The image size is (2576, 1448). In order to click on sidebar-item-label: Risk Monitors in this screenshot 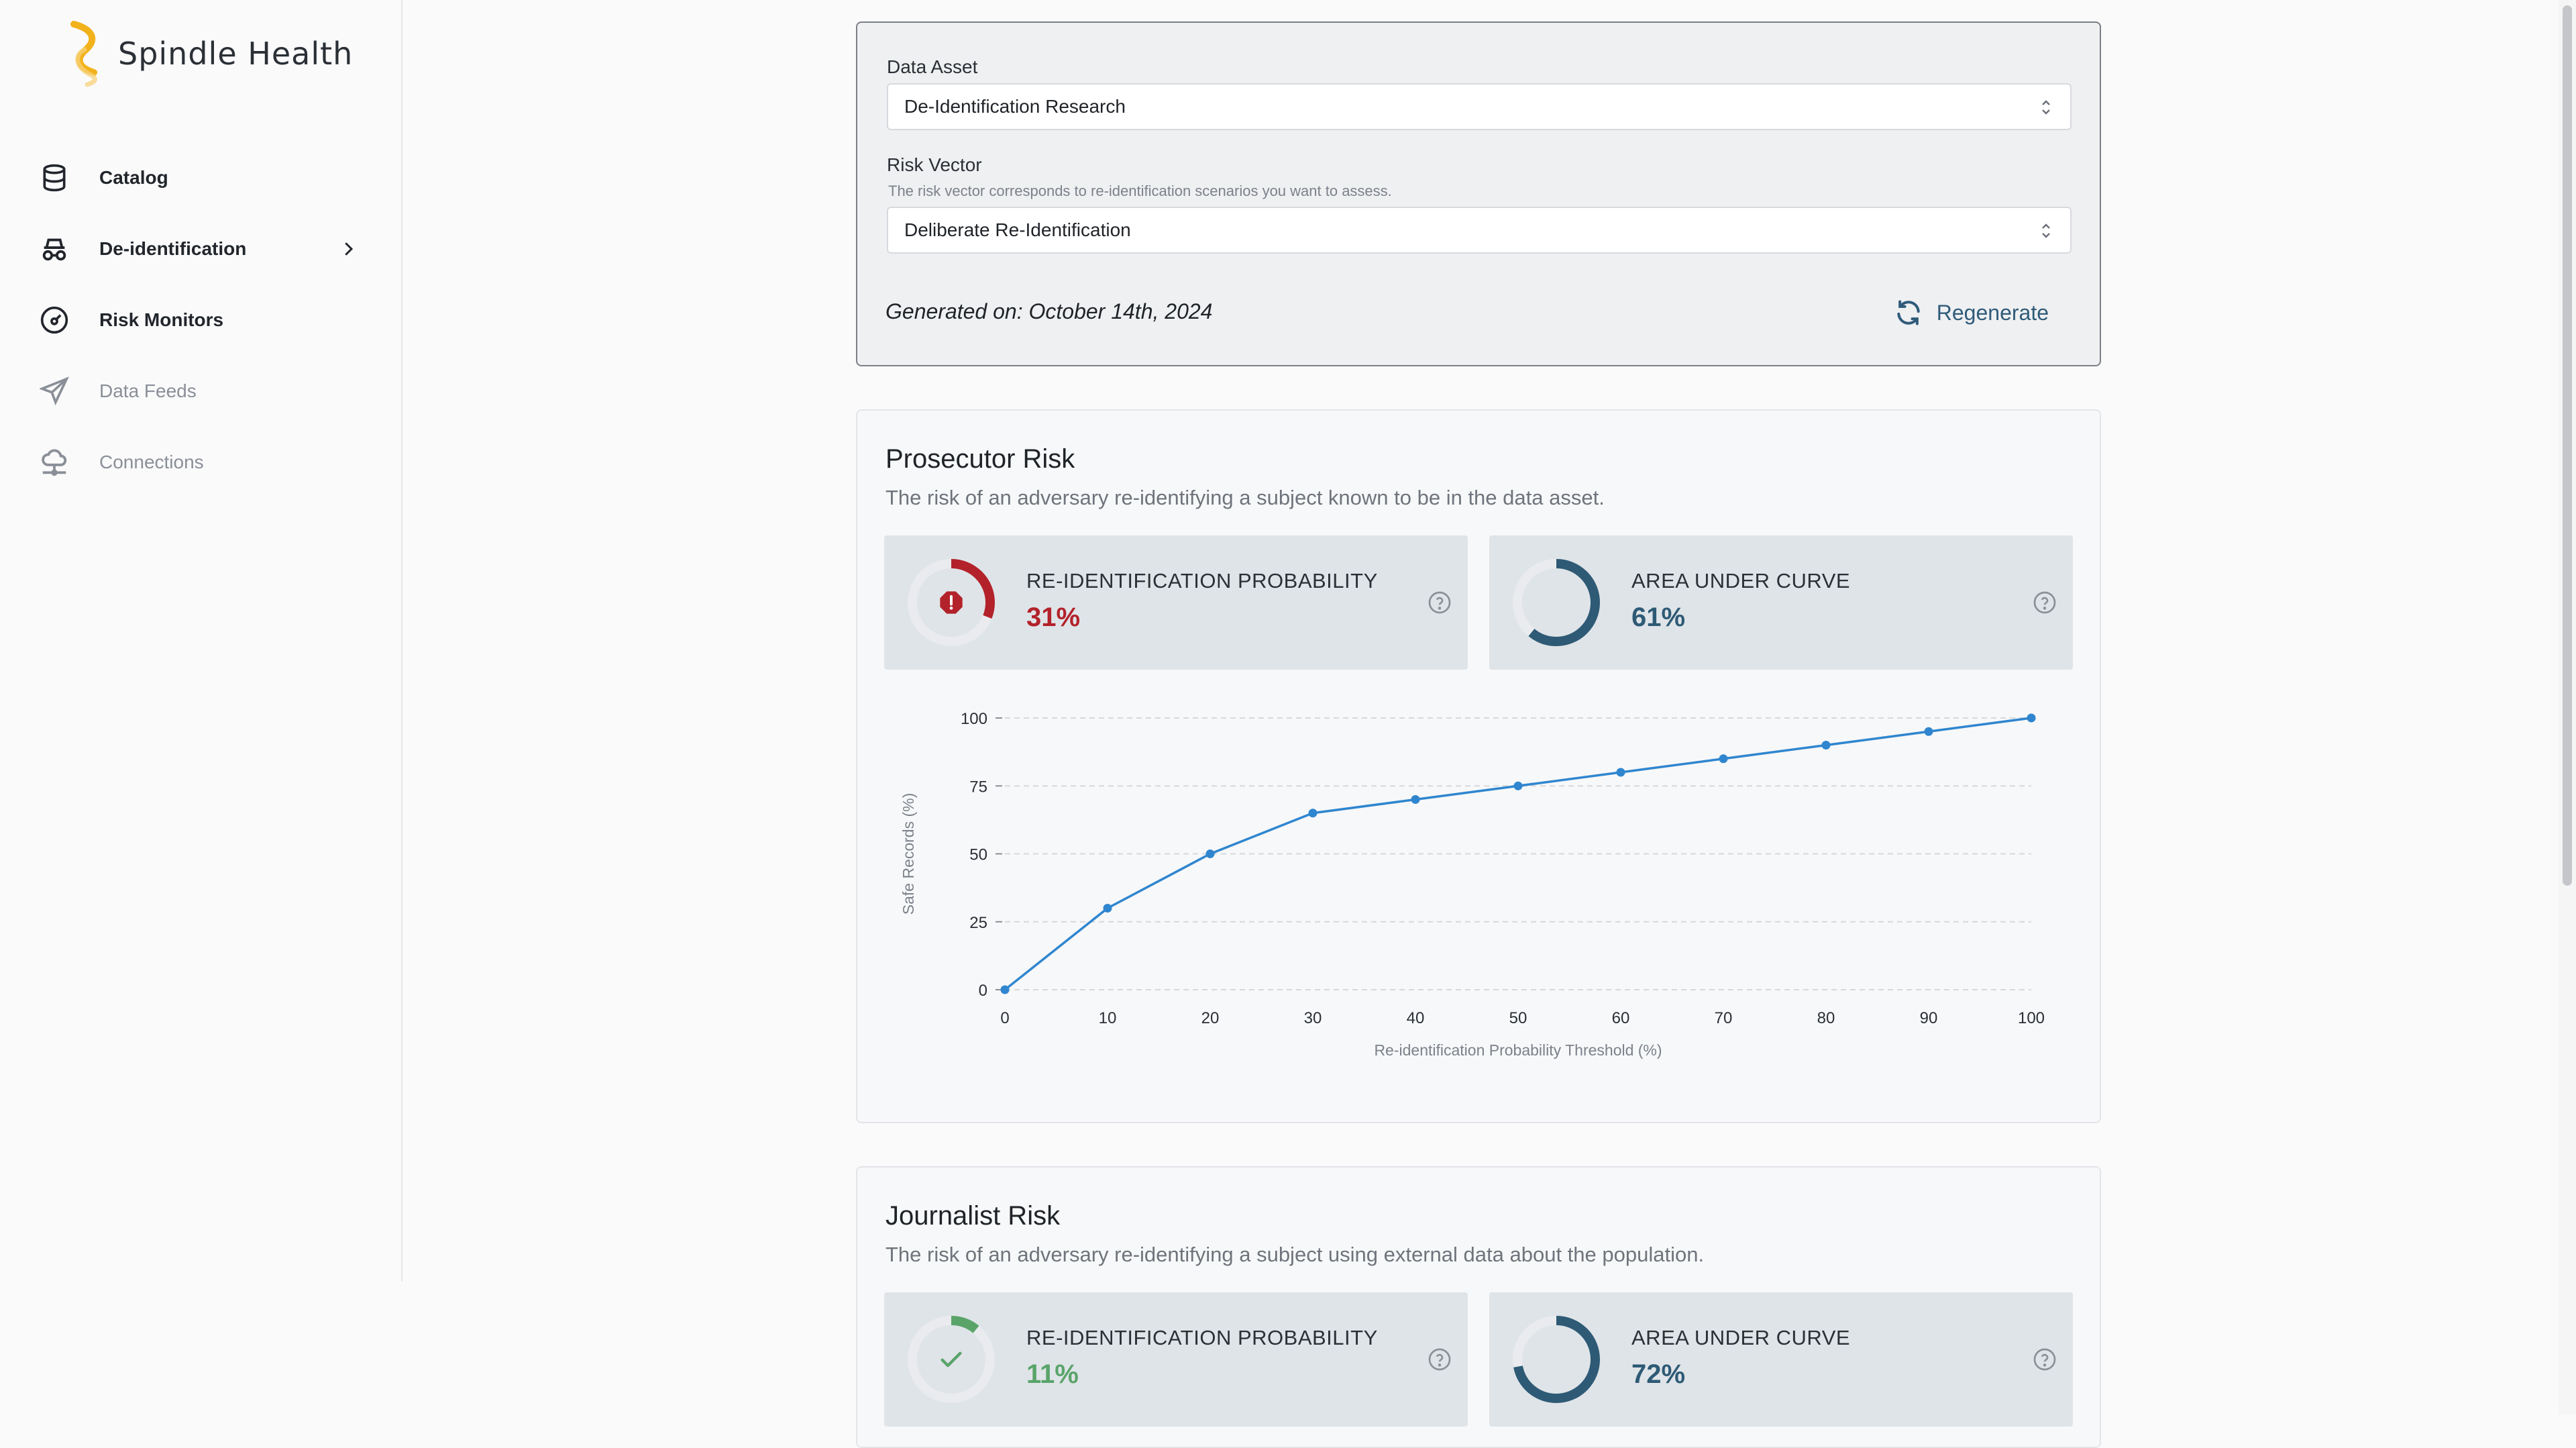, I will do `click(161, 319)`.